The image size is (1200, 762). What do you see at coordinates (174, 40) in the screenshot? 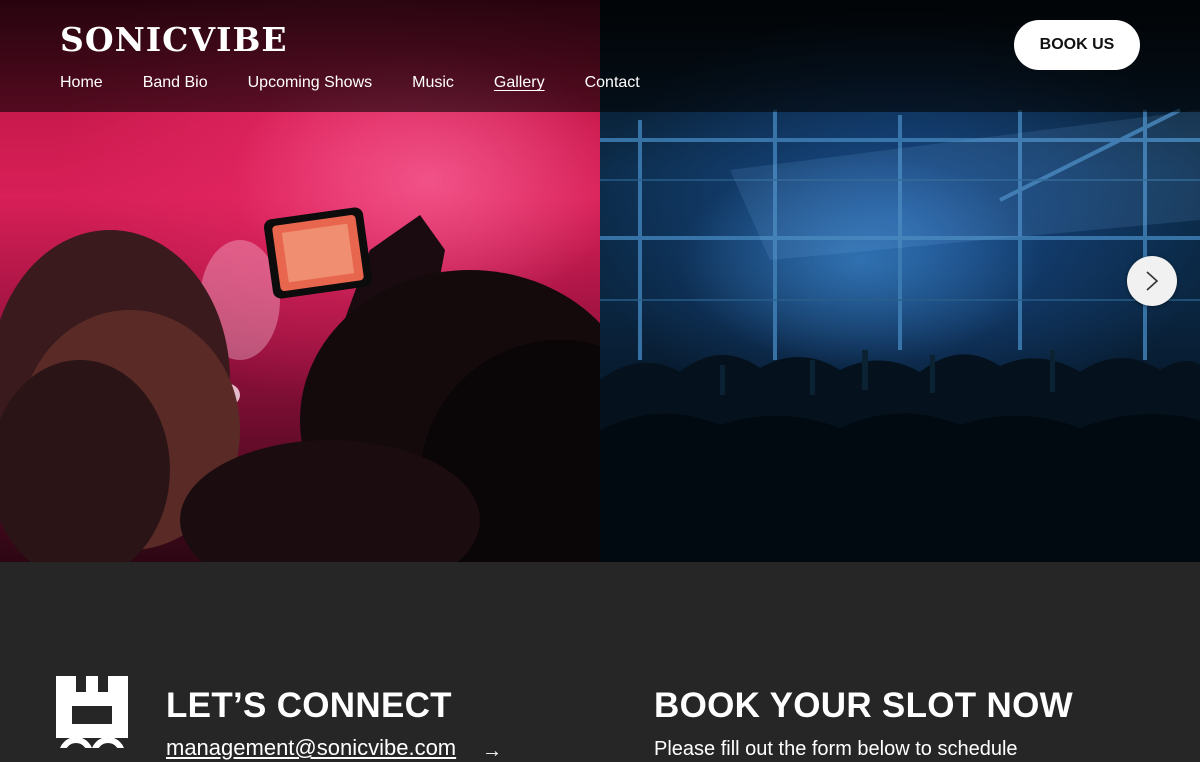
I see `site-logo: SONICVIBE` at bounding box center [174, 40].